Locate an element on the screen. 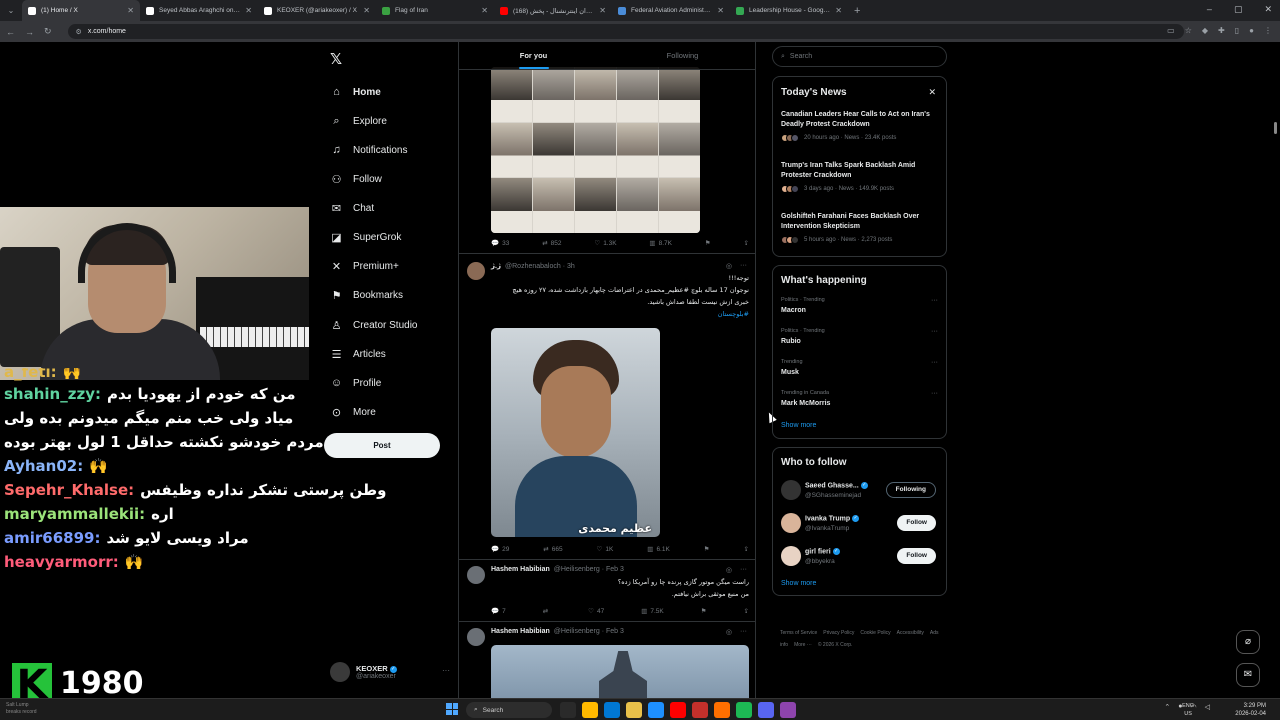  author-name: Hashem Habibian is located at coordinates (520, 569).